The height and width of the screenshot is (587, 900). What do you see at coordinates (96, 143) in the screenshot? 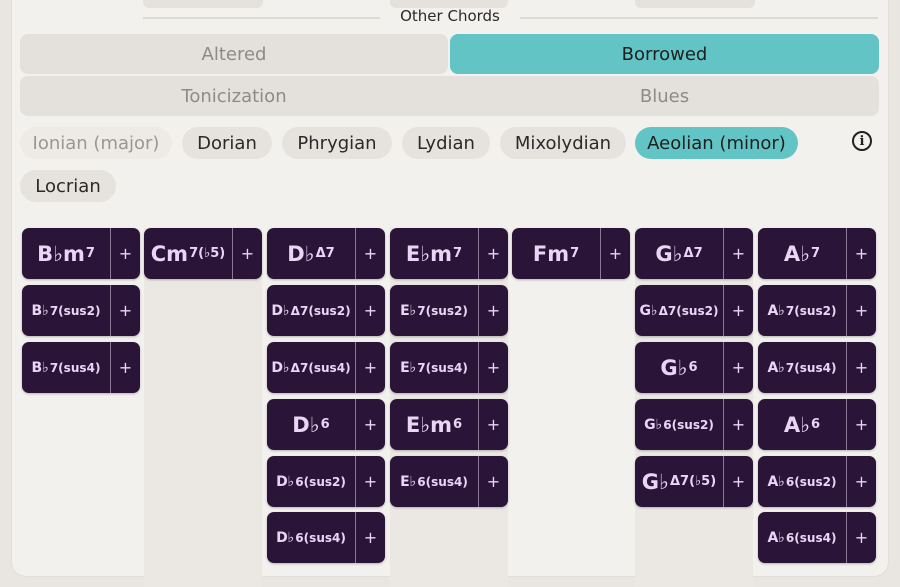
I see `mode-ionian: Ionian (major)` at bounding box center [96, 143].